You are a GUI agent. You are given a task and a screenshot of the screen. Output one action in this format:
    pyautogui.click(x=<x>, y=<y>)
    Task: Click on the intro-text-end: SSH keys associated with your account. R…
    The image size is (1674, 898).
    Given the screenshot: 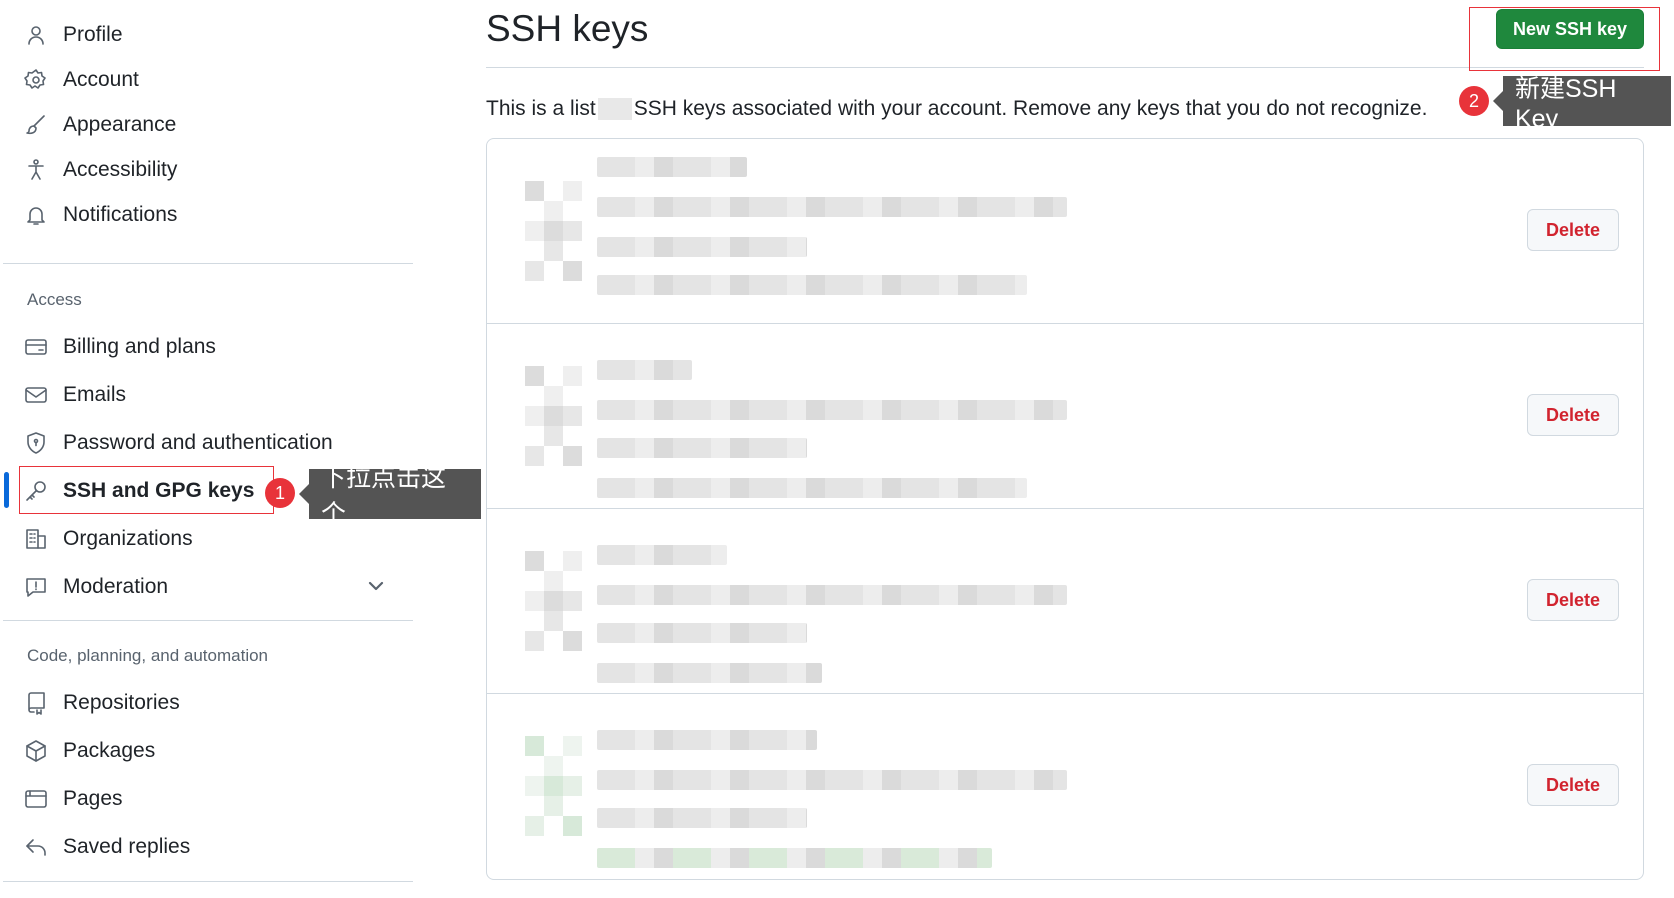 What is the action you would take?
    pyautogui.click(x=1030, y=108)
    